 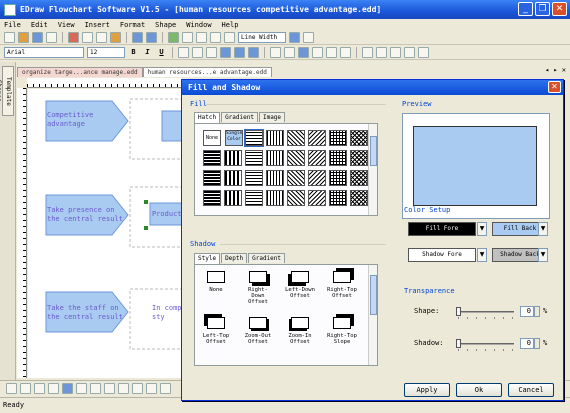 What do you see at coordinates (253, 52) in the screenshot?
I see `align-bottom-icon` at bounding box center [253, 52].